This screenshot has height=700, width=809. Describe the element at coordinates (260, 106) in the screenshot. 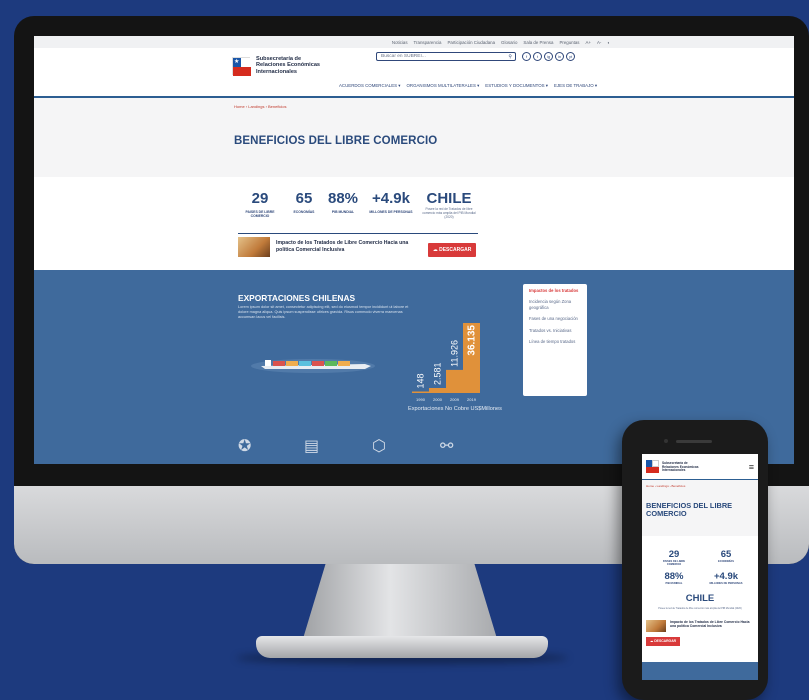

I see `breadcrumb: Home › Landings › Beneficios` at that location.